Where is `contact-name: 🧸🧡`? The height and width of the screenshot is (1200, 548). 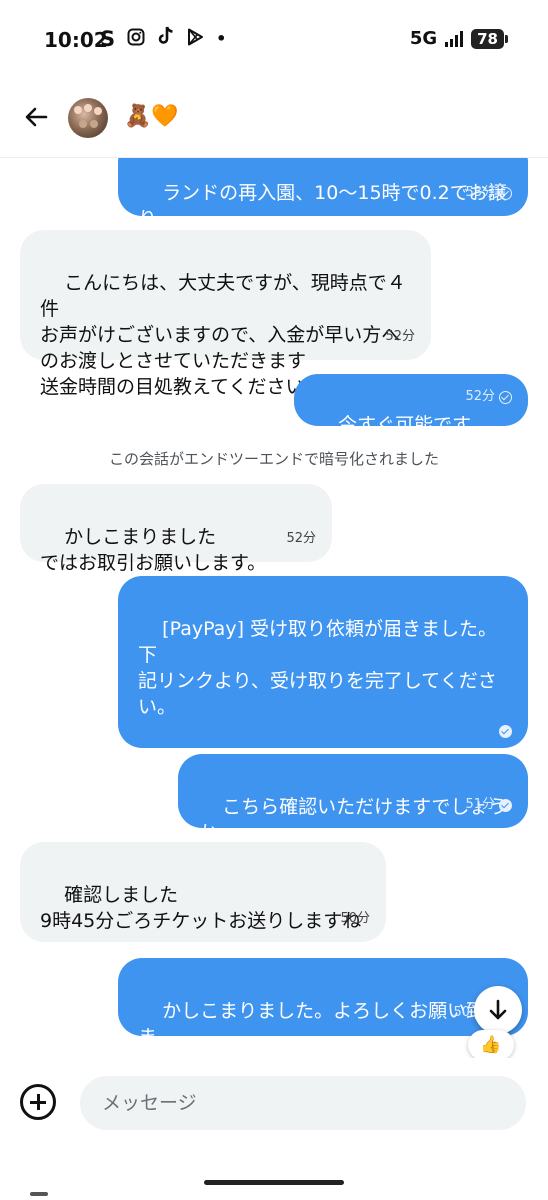
contact-name: 🧸🧡 is located at coordinates (151, 116).